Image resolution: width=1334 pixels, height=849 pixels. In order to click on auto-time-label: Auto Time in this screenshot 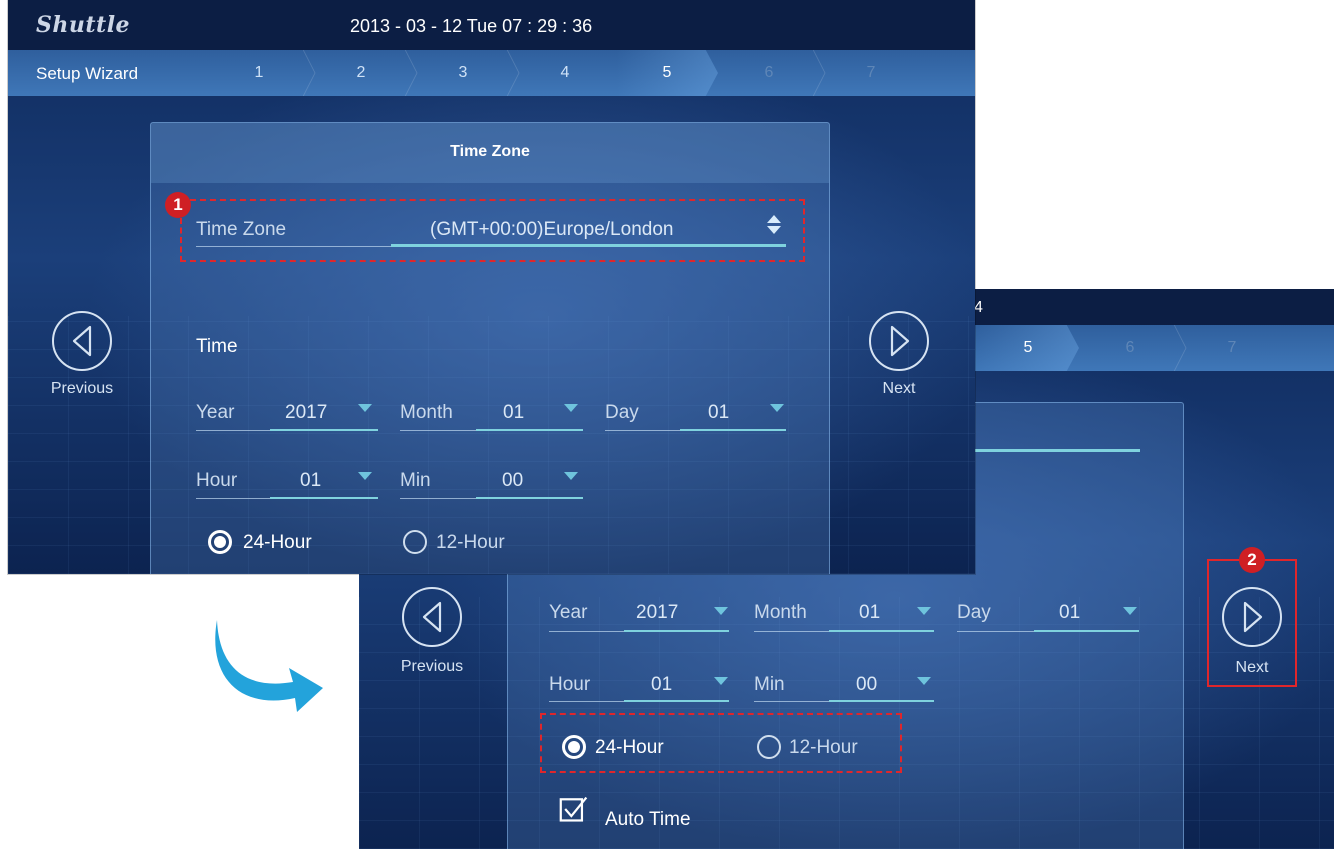, I will do `click(648, 819)`.